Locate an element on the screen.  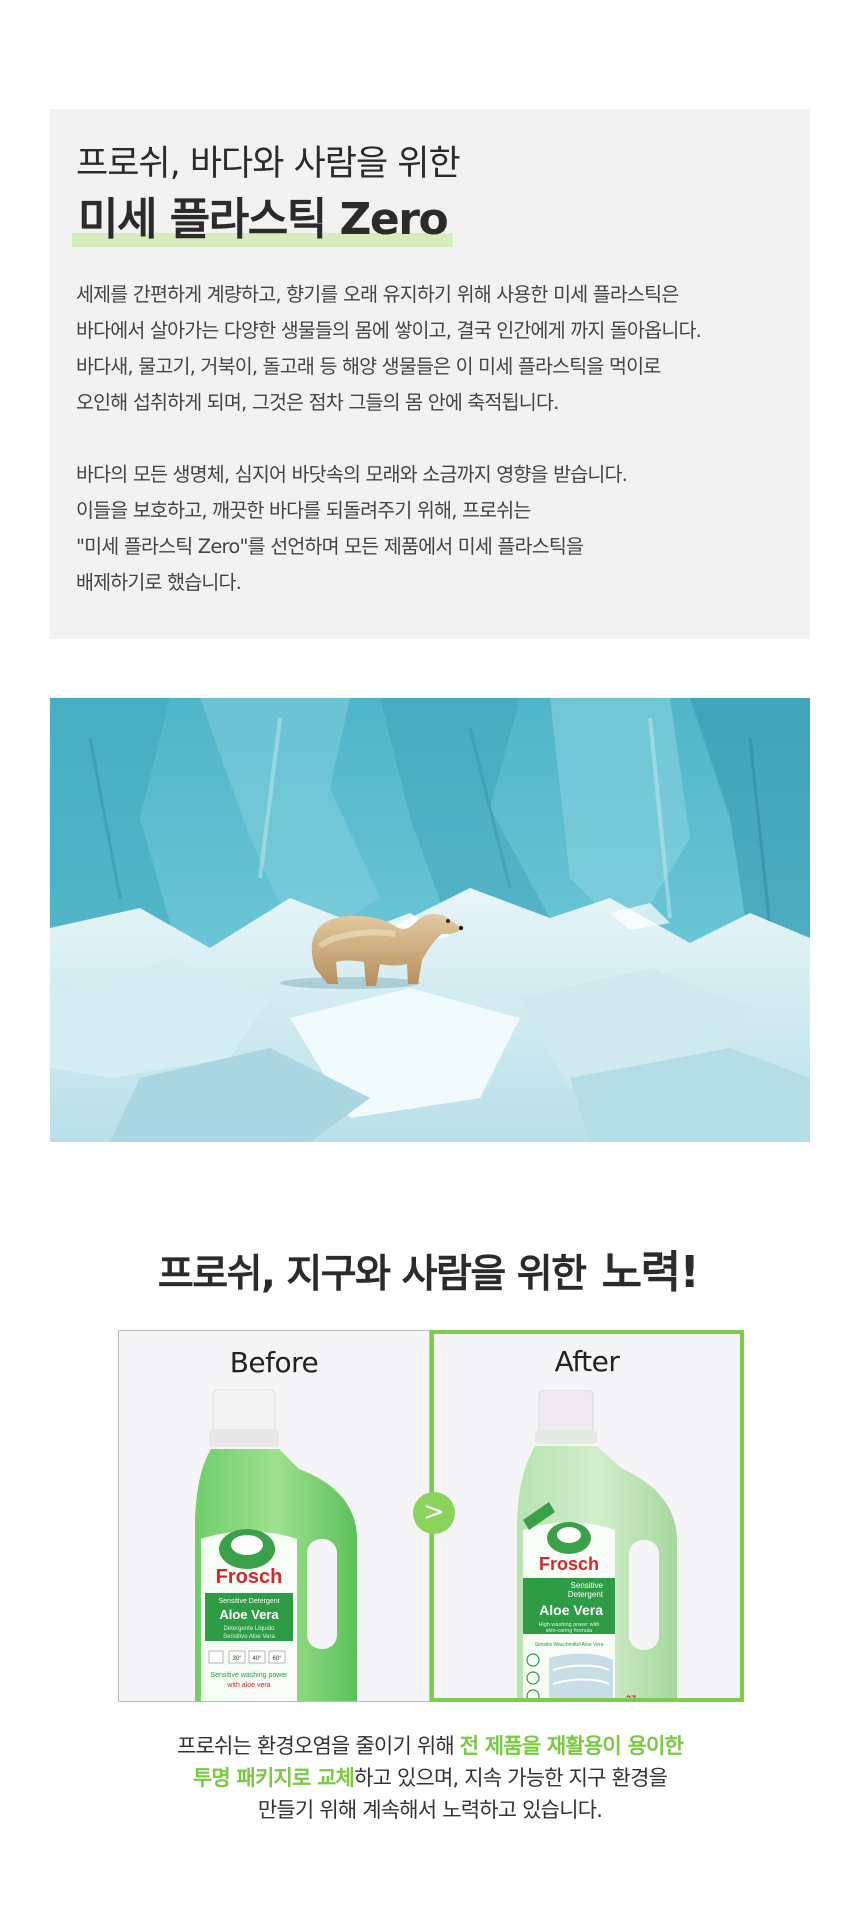
closing-line-2-text: 하고 있으며, 지속 가능한 지구 환경을 is located at coordinates (511, 1778).